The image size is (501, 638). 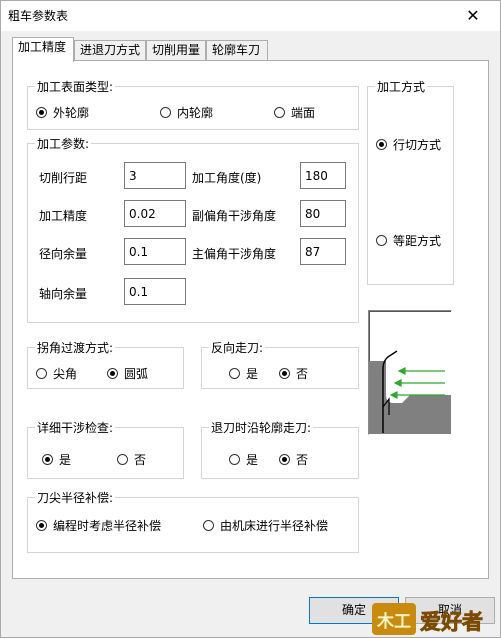 I want to click on retract-yes-radio: 是, so click(x=243, y=459).